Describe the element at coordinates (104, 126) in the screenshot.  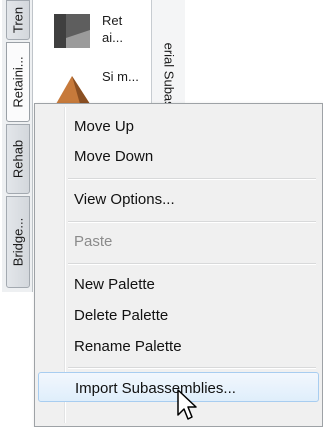
I see `menu-item-label: Move Up` at that location.